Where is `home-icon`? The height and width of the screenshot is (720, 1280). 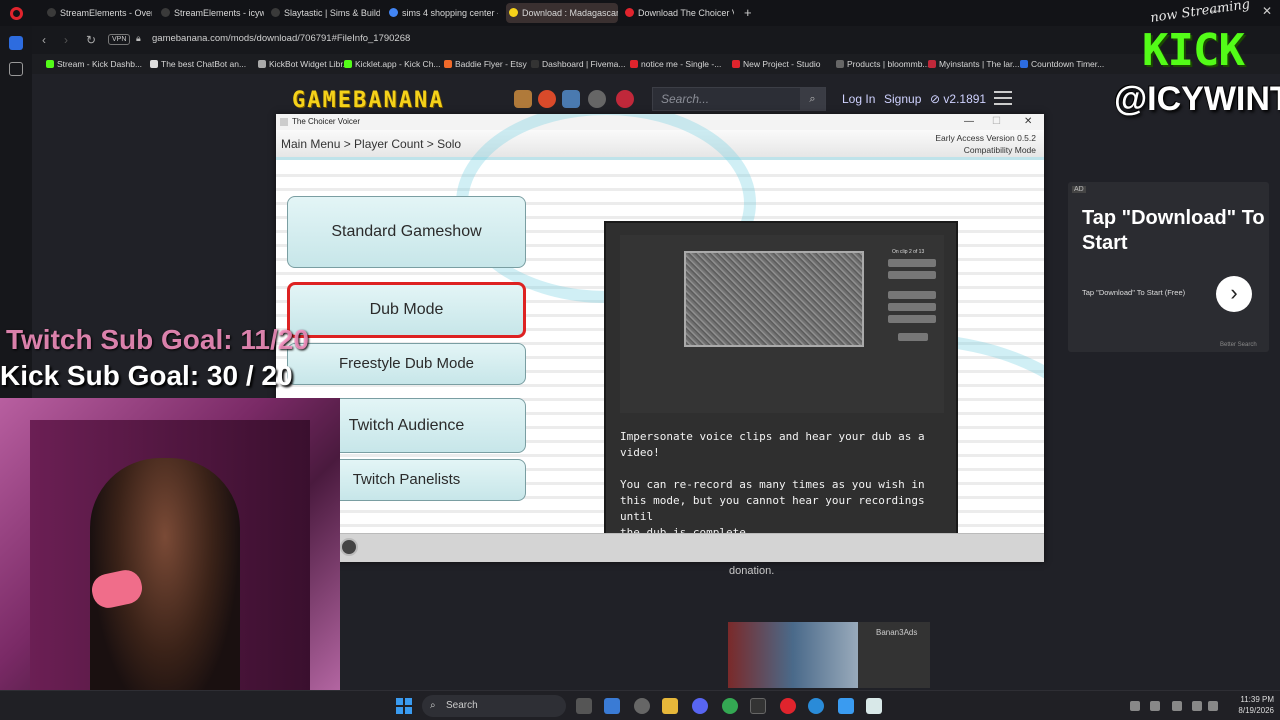 home-icon is located at coordinates (16, 43).